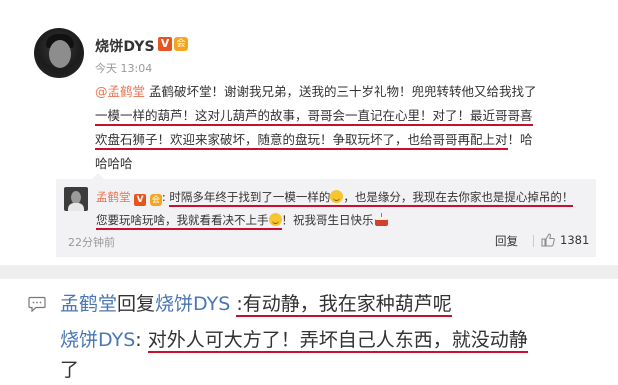  Describe the element at coordinates (192, 304) in the screenshot. I see `reply-target-name: 烧饼DYS` at that location.